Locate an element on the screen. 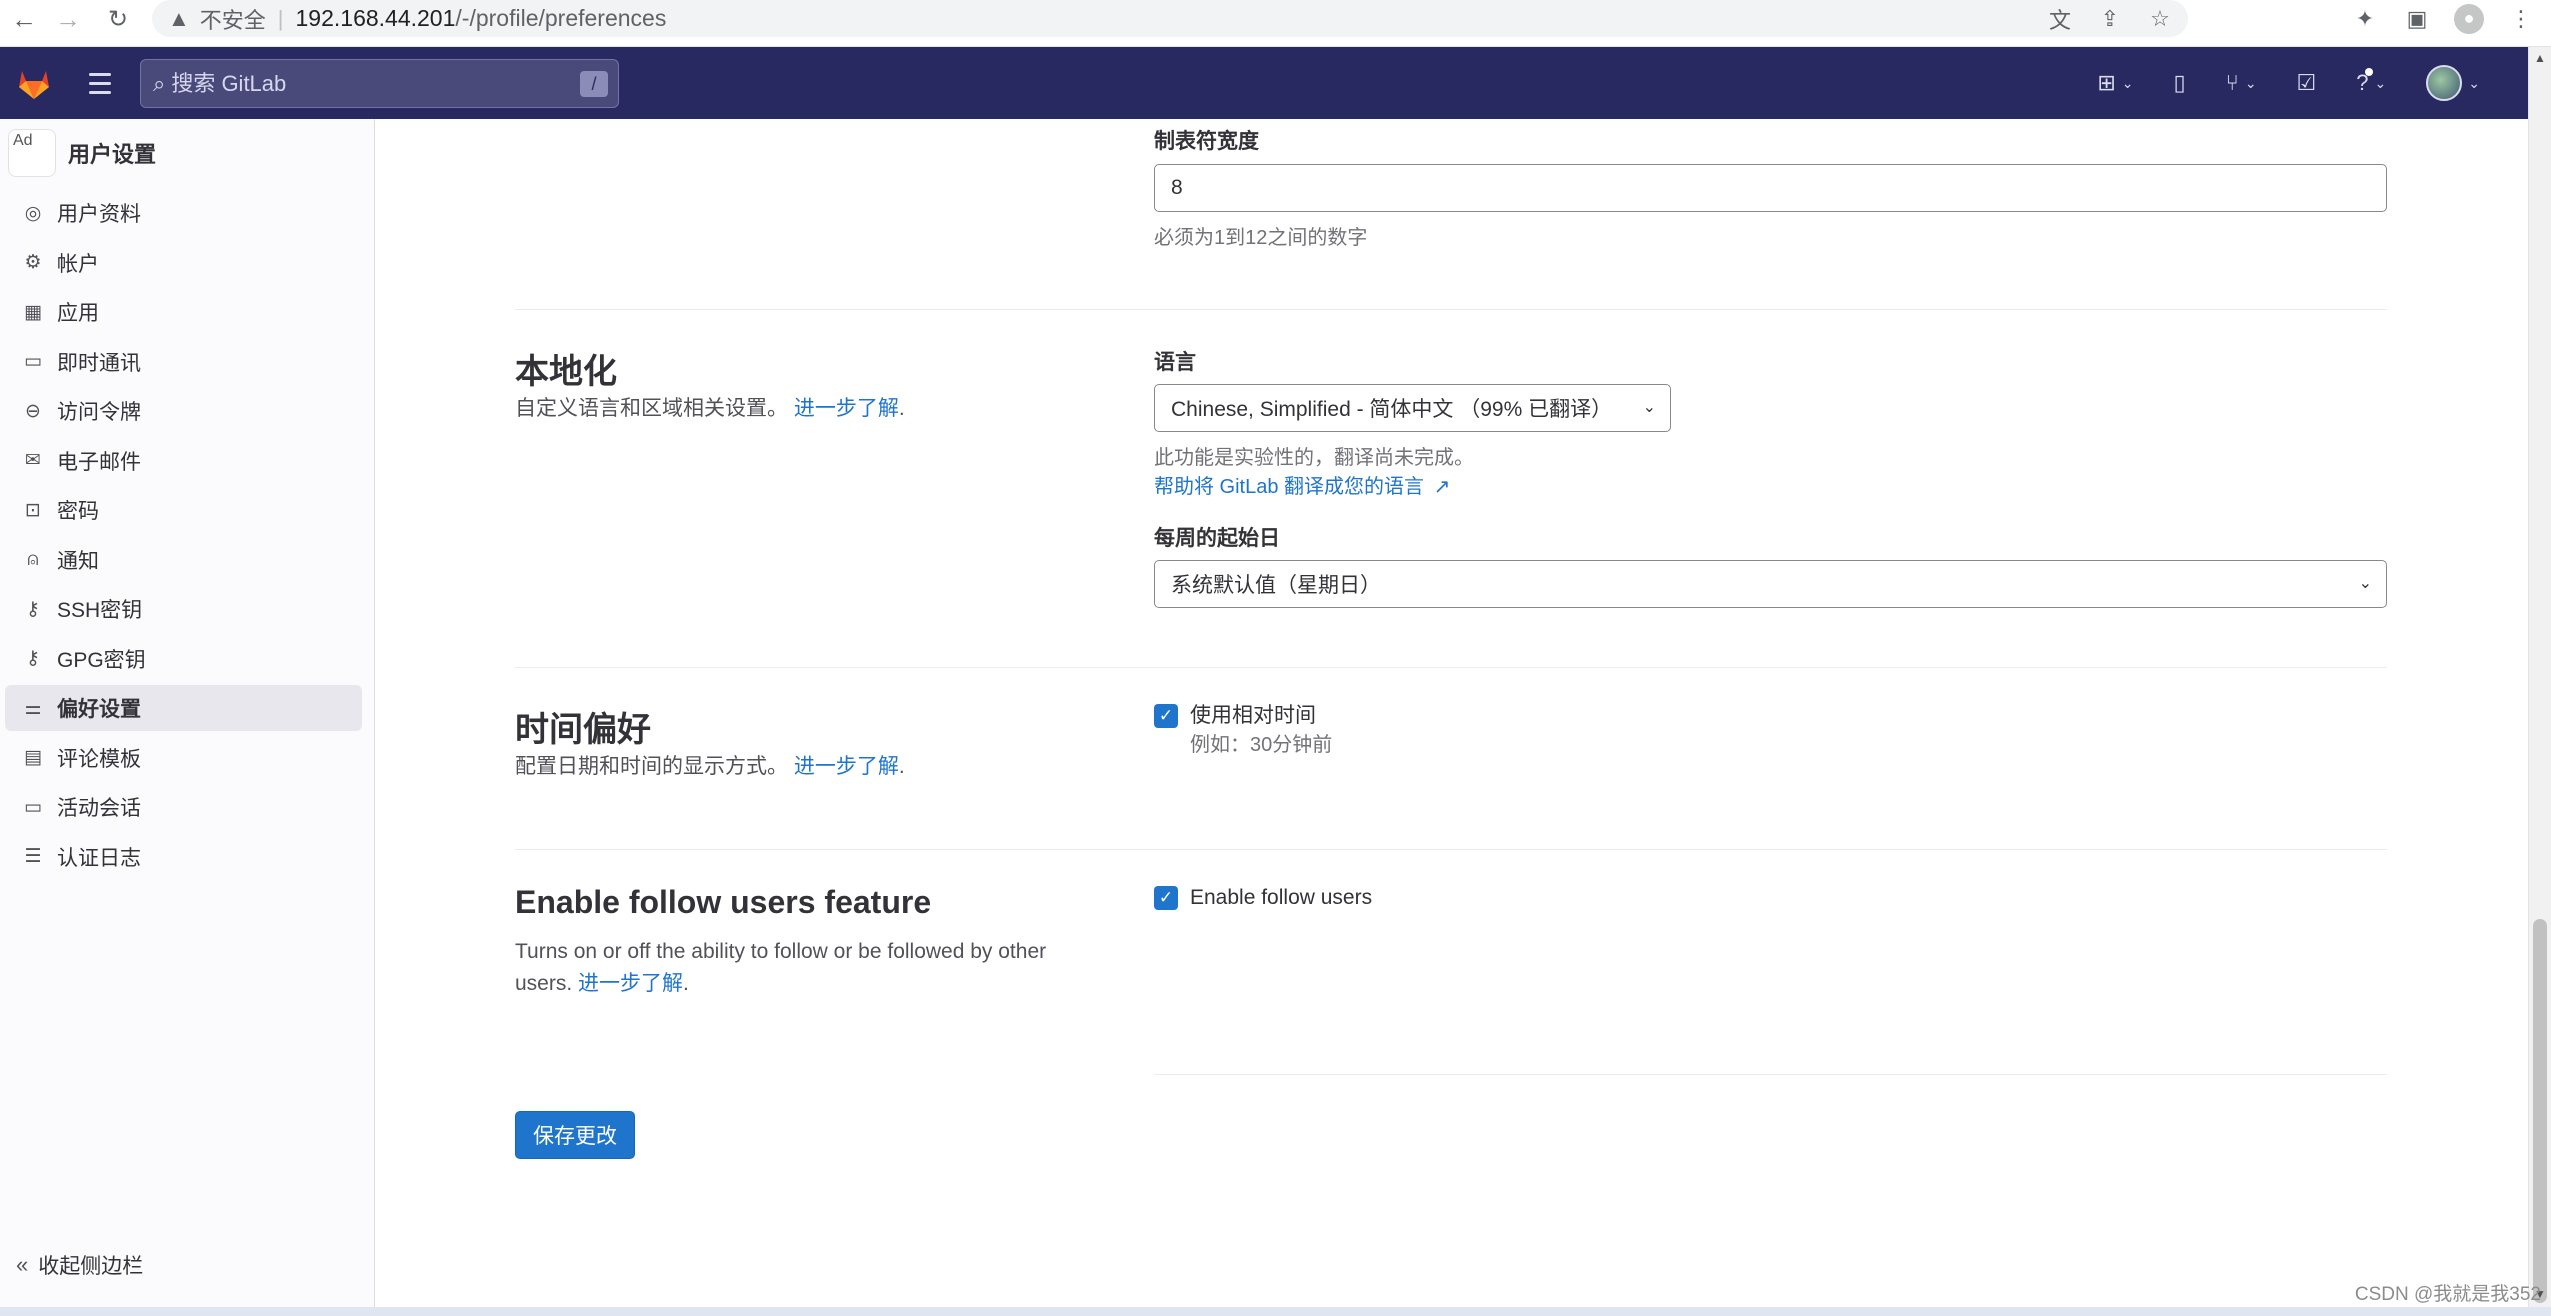 The image size is (2551, 1316). relative-time-label: 使用相对时间 is located at coordinates (1253, 715).